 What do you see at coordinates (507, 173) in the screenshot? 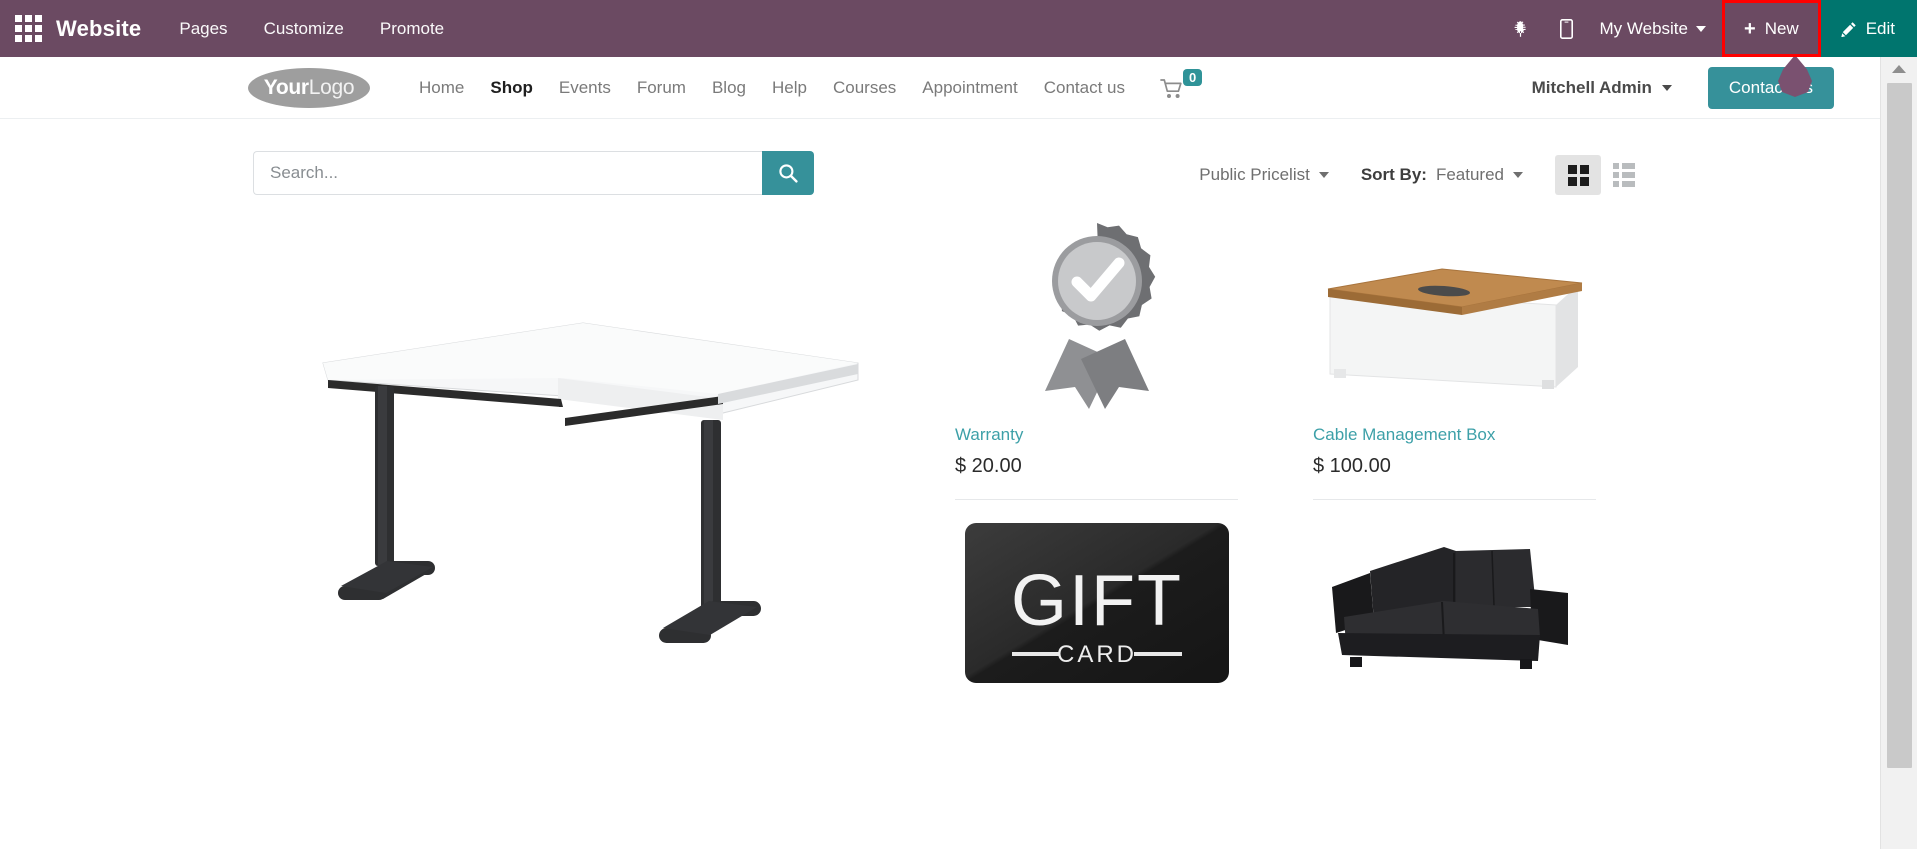
I see `search-input` at bounding box center [507, 173].